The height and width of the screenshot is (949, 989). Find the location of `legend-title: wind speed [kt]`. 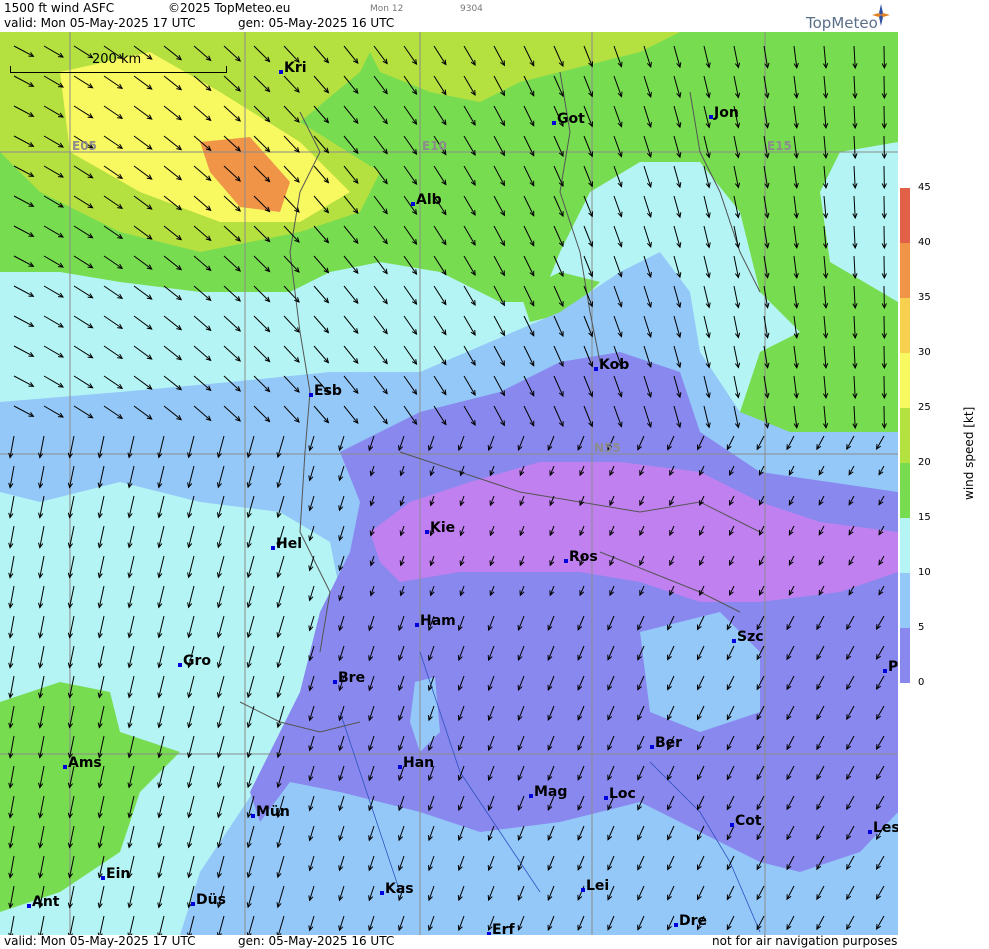

legend-title: wind speed [kt] is located at coordinates (969, 453).